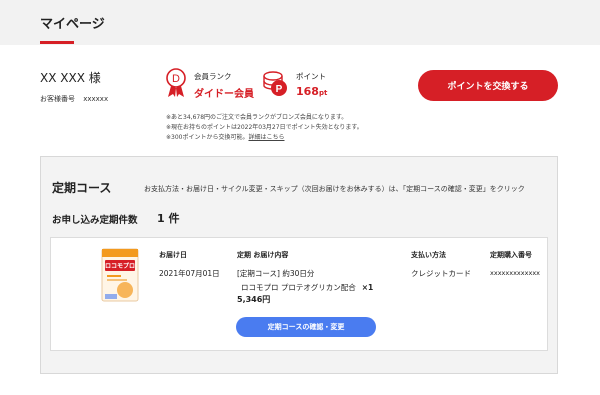 This screenshot has height=395, width=600. I want to click on title-underline, so click(57, 42).